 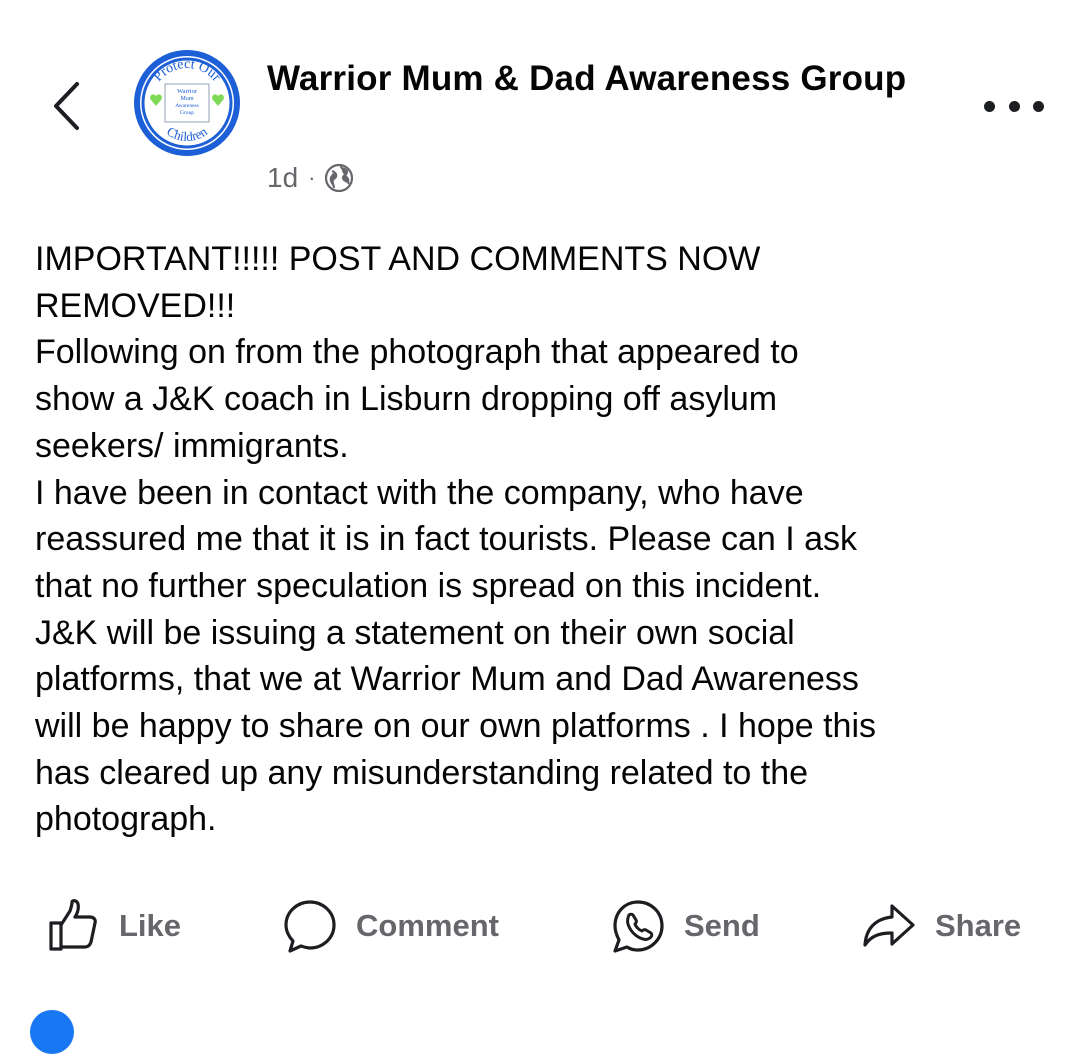 What do you see at coordinates (310, 926) in the screenshot?
I see `comment-icon` at bounding box center [310, 926].